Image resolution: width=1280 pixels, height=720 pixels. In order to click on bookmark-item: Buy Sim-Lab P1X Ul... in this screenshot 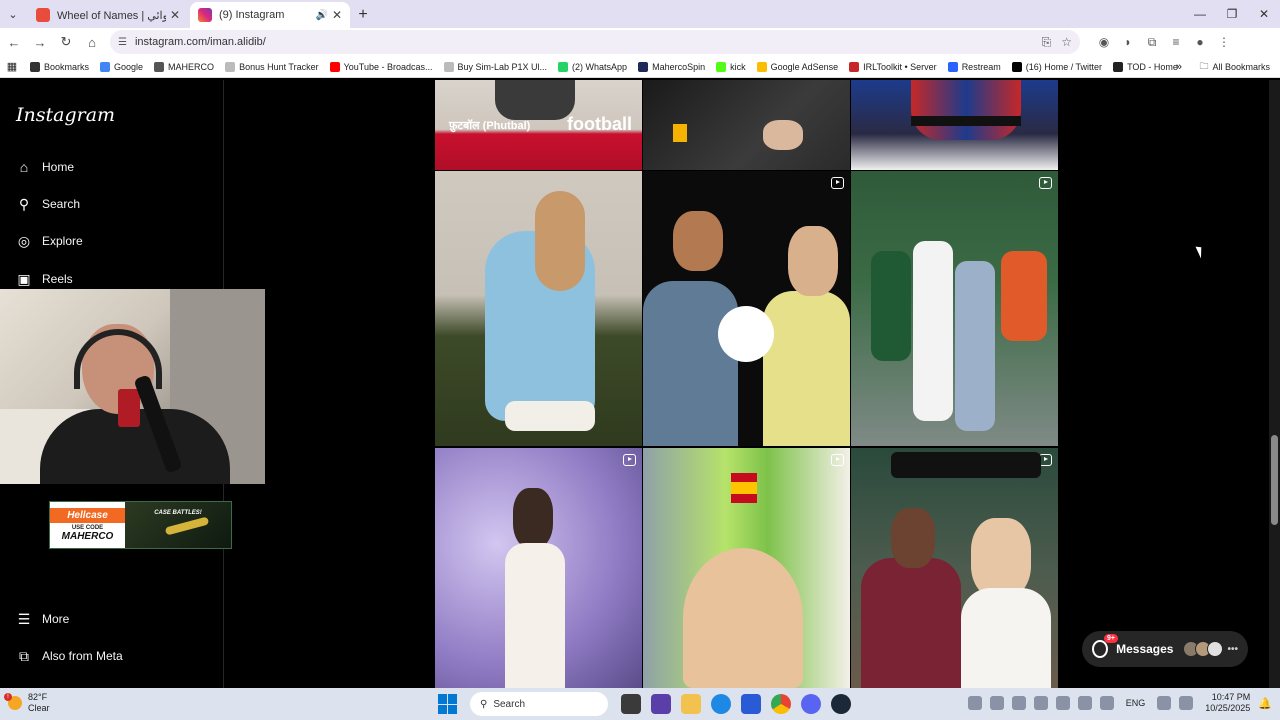, I will do `click(495, 66)`.